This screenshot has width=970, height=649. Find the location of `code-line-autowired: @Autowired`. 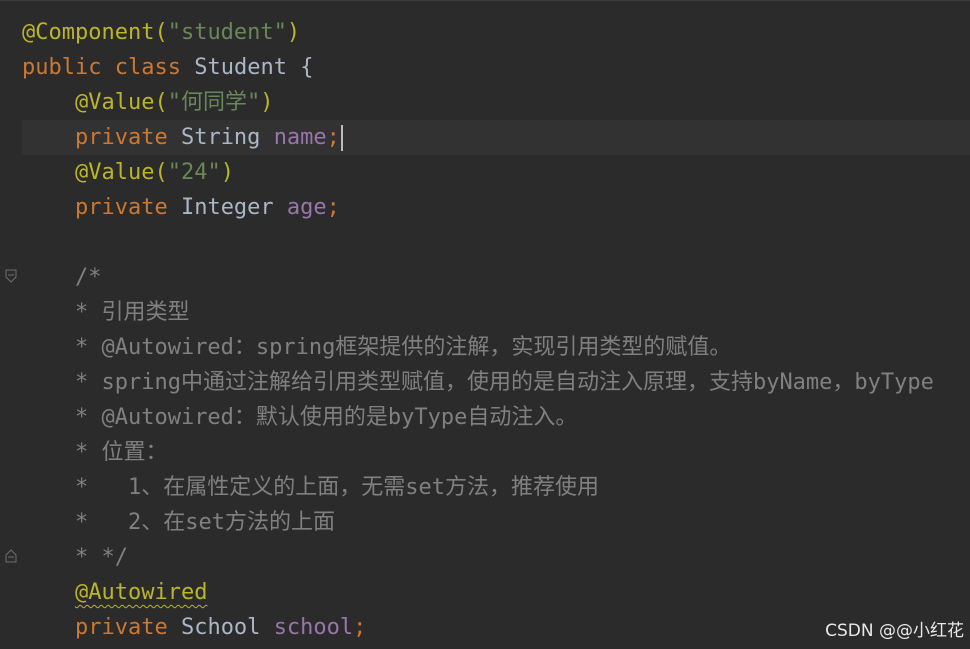

code-line-autowired: @Autowired is located at coordinates (496, 592).